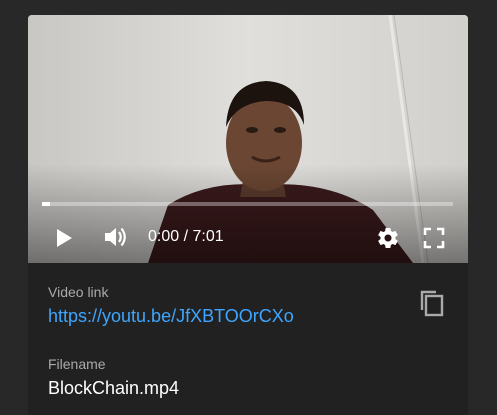  I want to click on settings-button, so click(388, 238).